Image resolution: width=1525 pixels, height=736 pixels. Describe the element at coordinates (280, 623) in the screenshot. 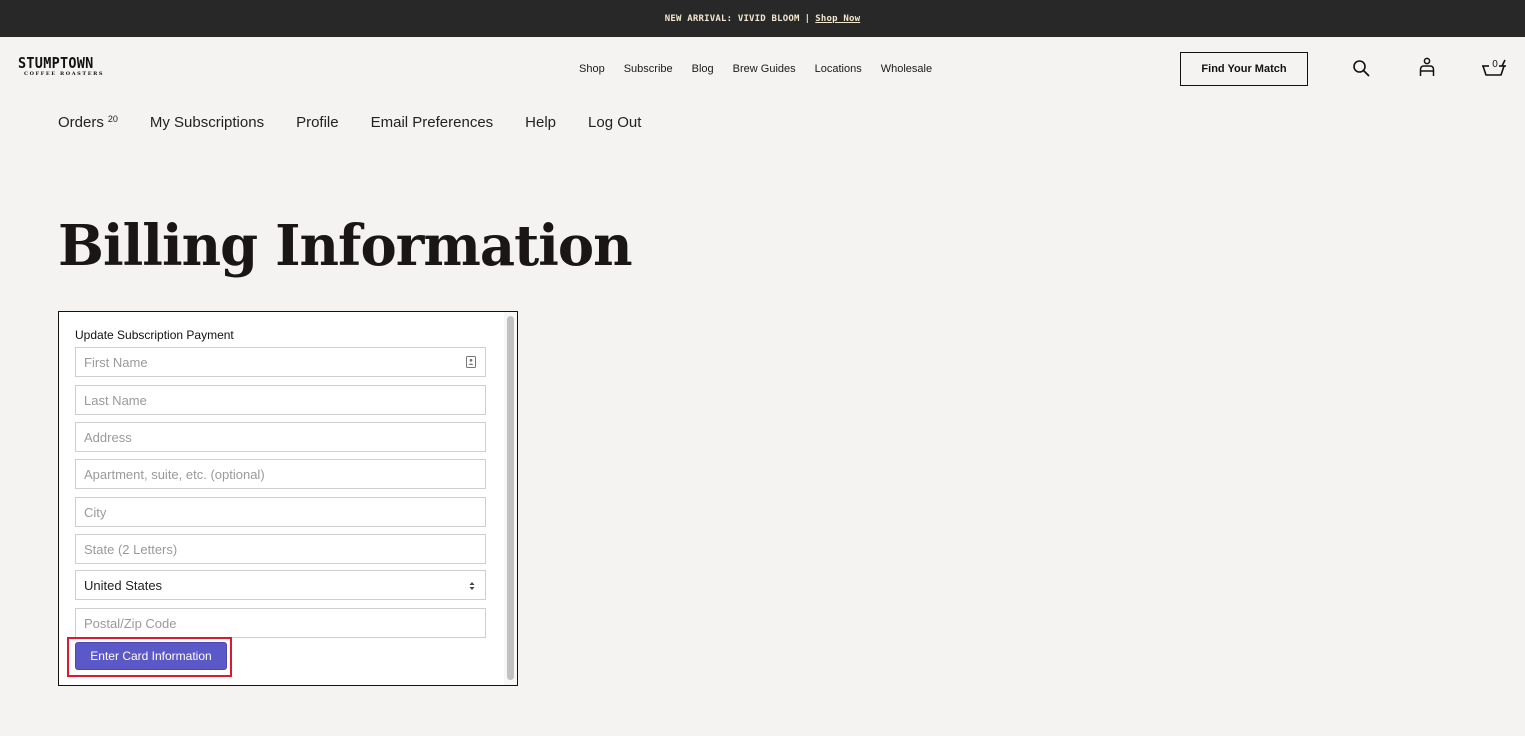

I see `postal-code-field` at that location.